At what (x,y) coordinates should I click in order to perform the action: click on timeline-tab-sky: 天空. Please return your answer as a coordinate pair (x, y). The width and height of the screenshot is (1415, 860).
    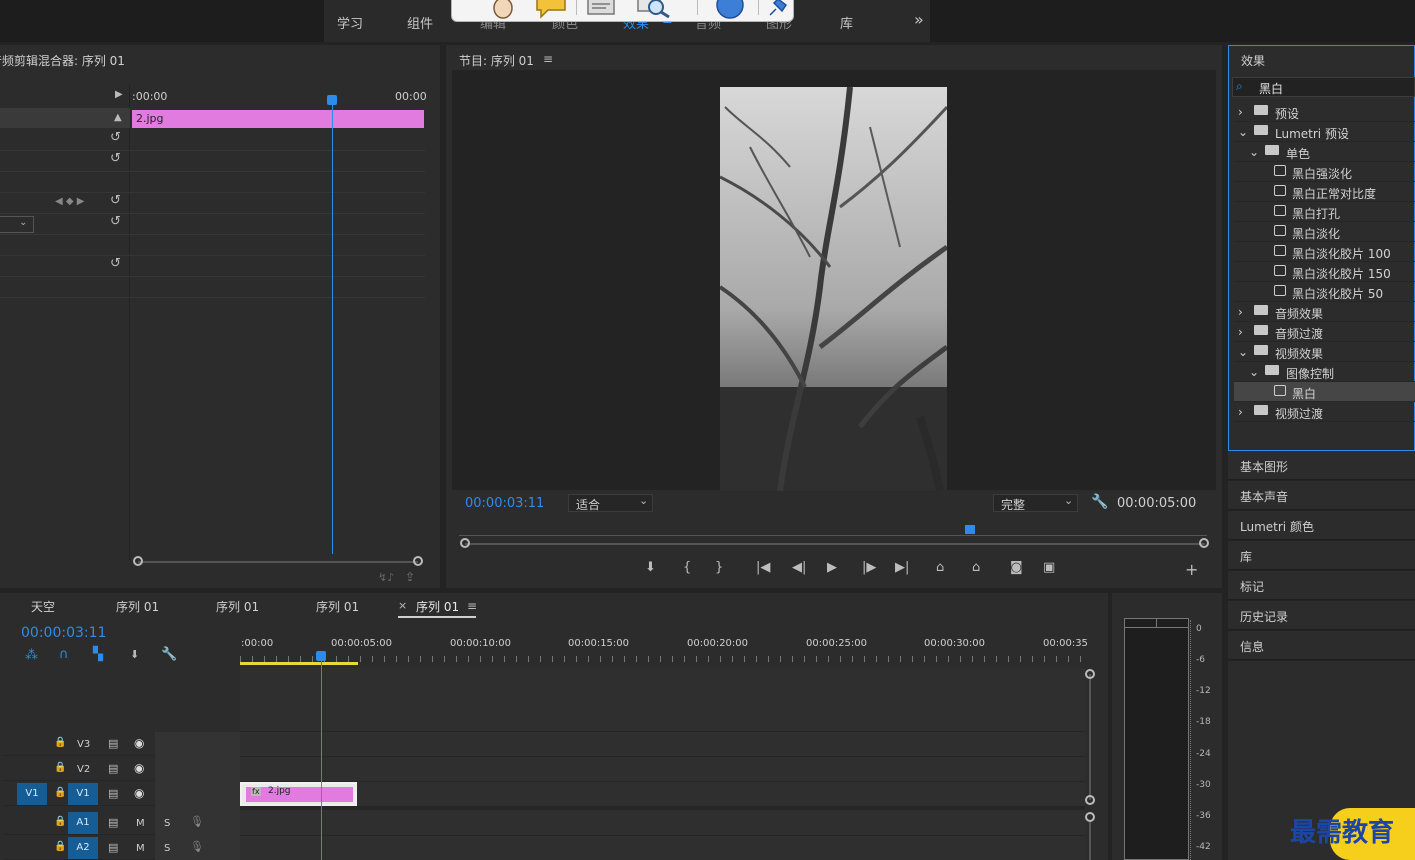
    Looking at the image, I should click on (43, 606).